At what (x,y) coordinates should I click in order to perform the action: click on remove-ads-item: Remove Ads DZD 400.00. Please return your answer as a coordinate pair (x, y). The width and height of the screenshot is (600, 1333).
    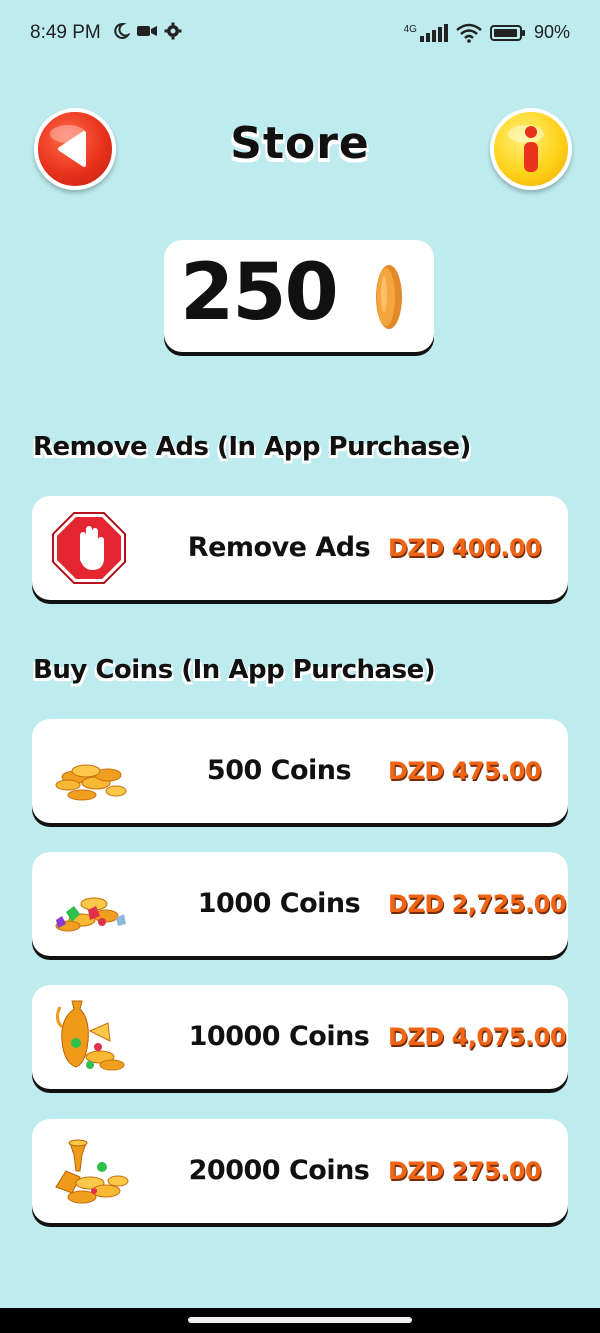
    Looking at the image, I should click on (300, 548).